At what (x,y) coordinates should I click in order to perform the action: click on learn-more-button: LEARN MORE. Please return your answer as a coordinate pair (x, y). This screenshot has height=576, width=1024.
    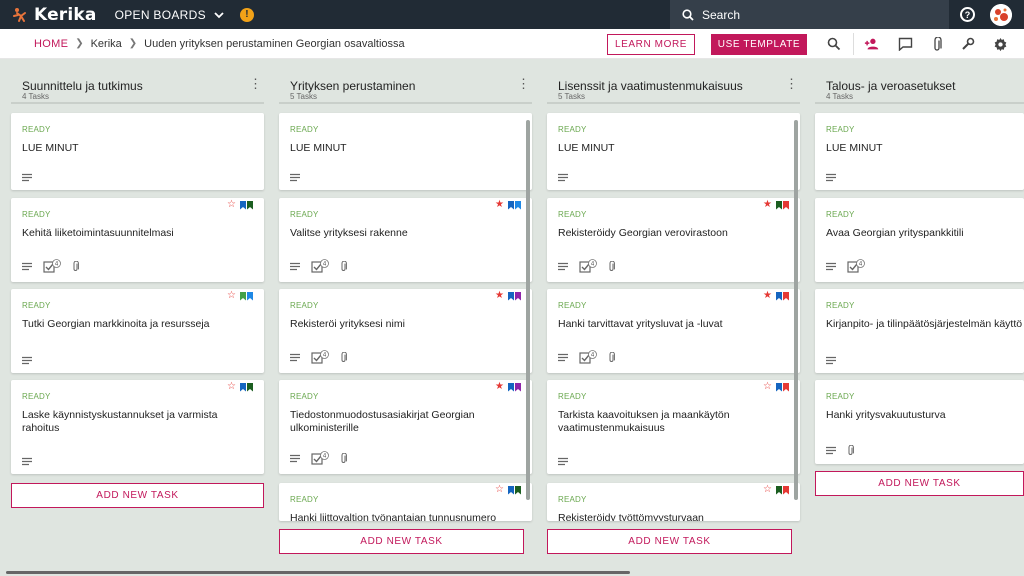
    Looking at the image, I should click on (651, 44).